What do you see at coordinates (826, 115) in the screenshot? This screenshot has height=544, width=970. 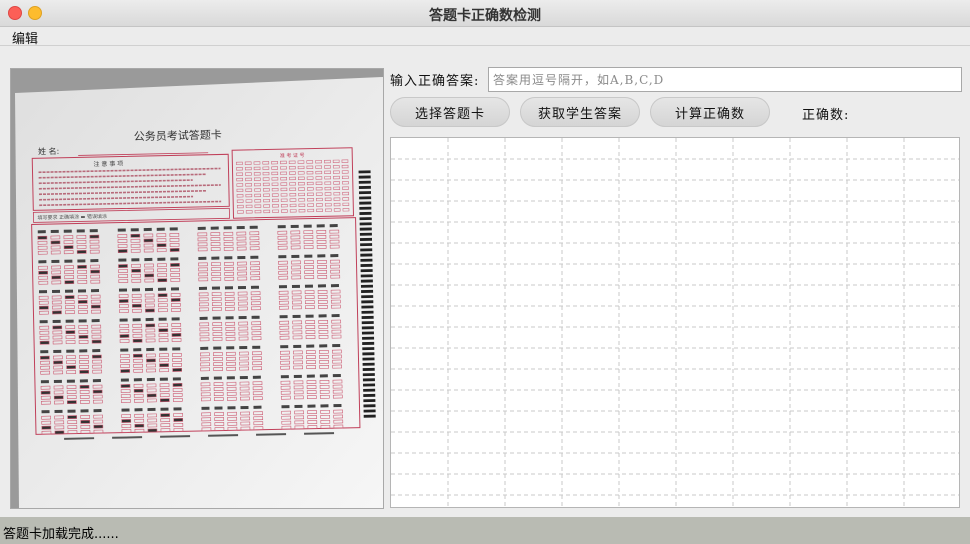 I see `correct-count-label: 正确数:` at bounding box center [826, 115].